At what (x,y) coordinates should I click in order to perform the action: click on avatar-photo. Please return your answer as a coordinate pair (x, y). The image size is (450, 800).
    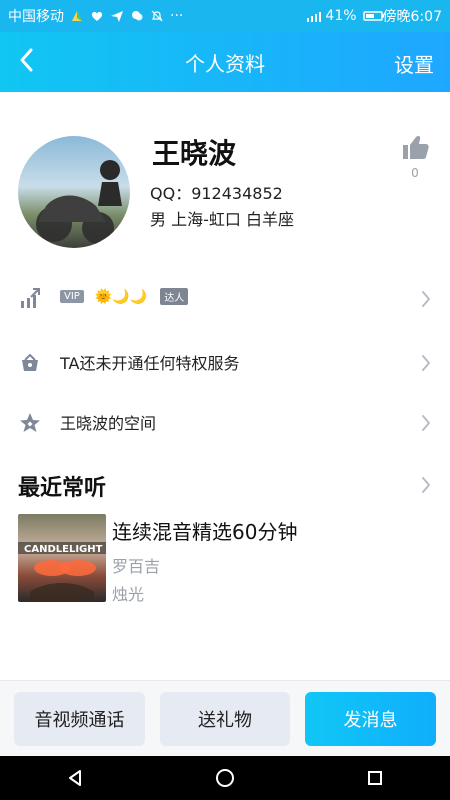
    Looking at the image, I should click on (79, 202).